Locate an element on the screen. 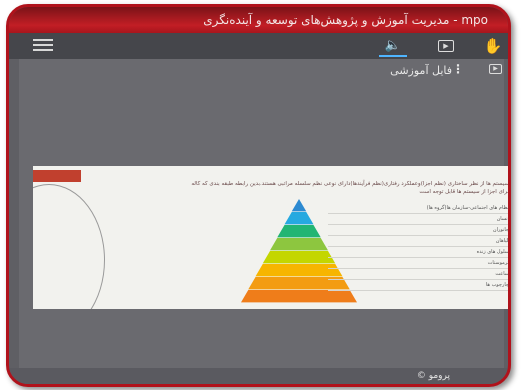 Image resolution: width=521 pixels, height=390 pixels. list-item: ترموستات is located at coordinates (418, 263).